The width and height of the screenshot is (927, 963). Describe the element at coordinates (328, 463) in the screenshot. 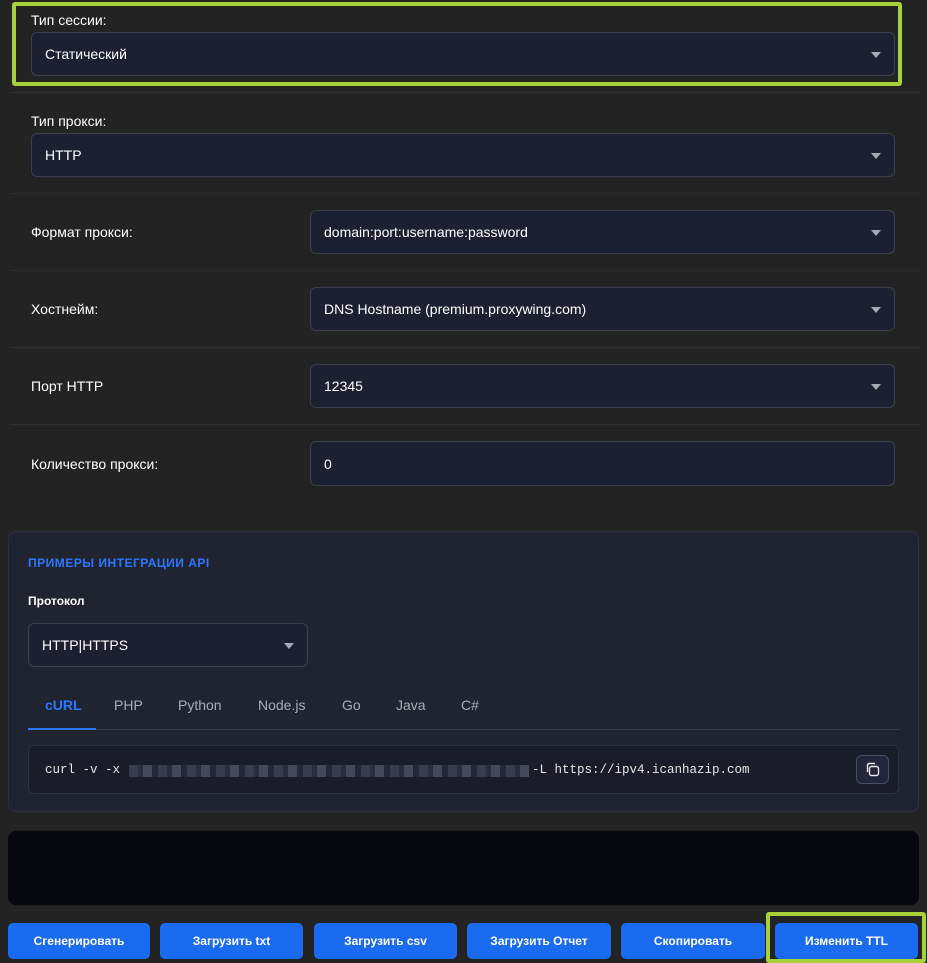

I see `proxy-count-value: 0` at that location.